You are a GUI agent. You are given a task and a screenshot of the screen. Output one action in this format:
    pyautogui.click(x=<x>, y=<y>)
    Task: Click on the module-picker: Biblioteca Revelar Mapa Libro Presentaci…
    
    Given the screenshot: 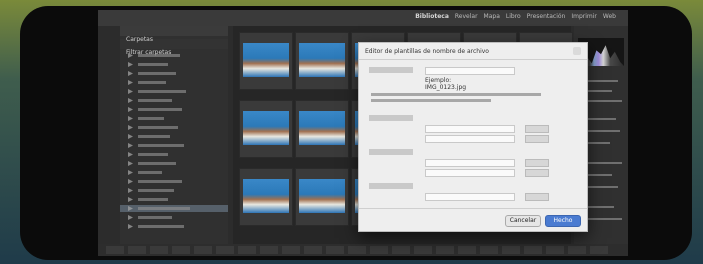 What is the action you would take?
    pyautogui.click(x=515, y=16)
    